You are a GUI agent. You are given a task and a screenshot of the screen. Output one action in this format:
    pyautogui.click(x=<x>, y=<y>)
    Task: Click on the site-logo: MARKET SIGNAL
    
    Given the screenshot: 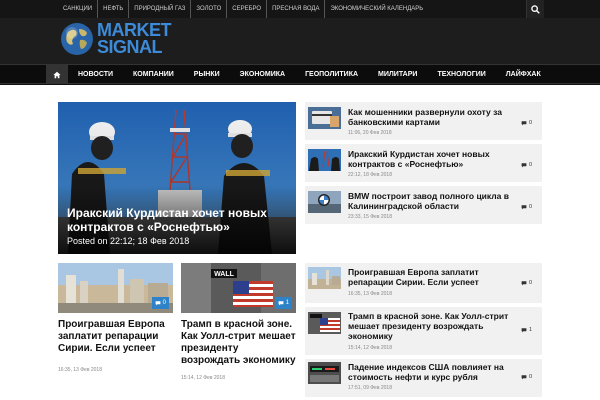 What is the action you would take?
    pyautogui.click(x=116, y=39)
    